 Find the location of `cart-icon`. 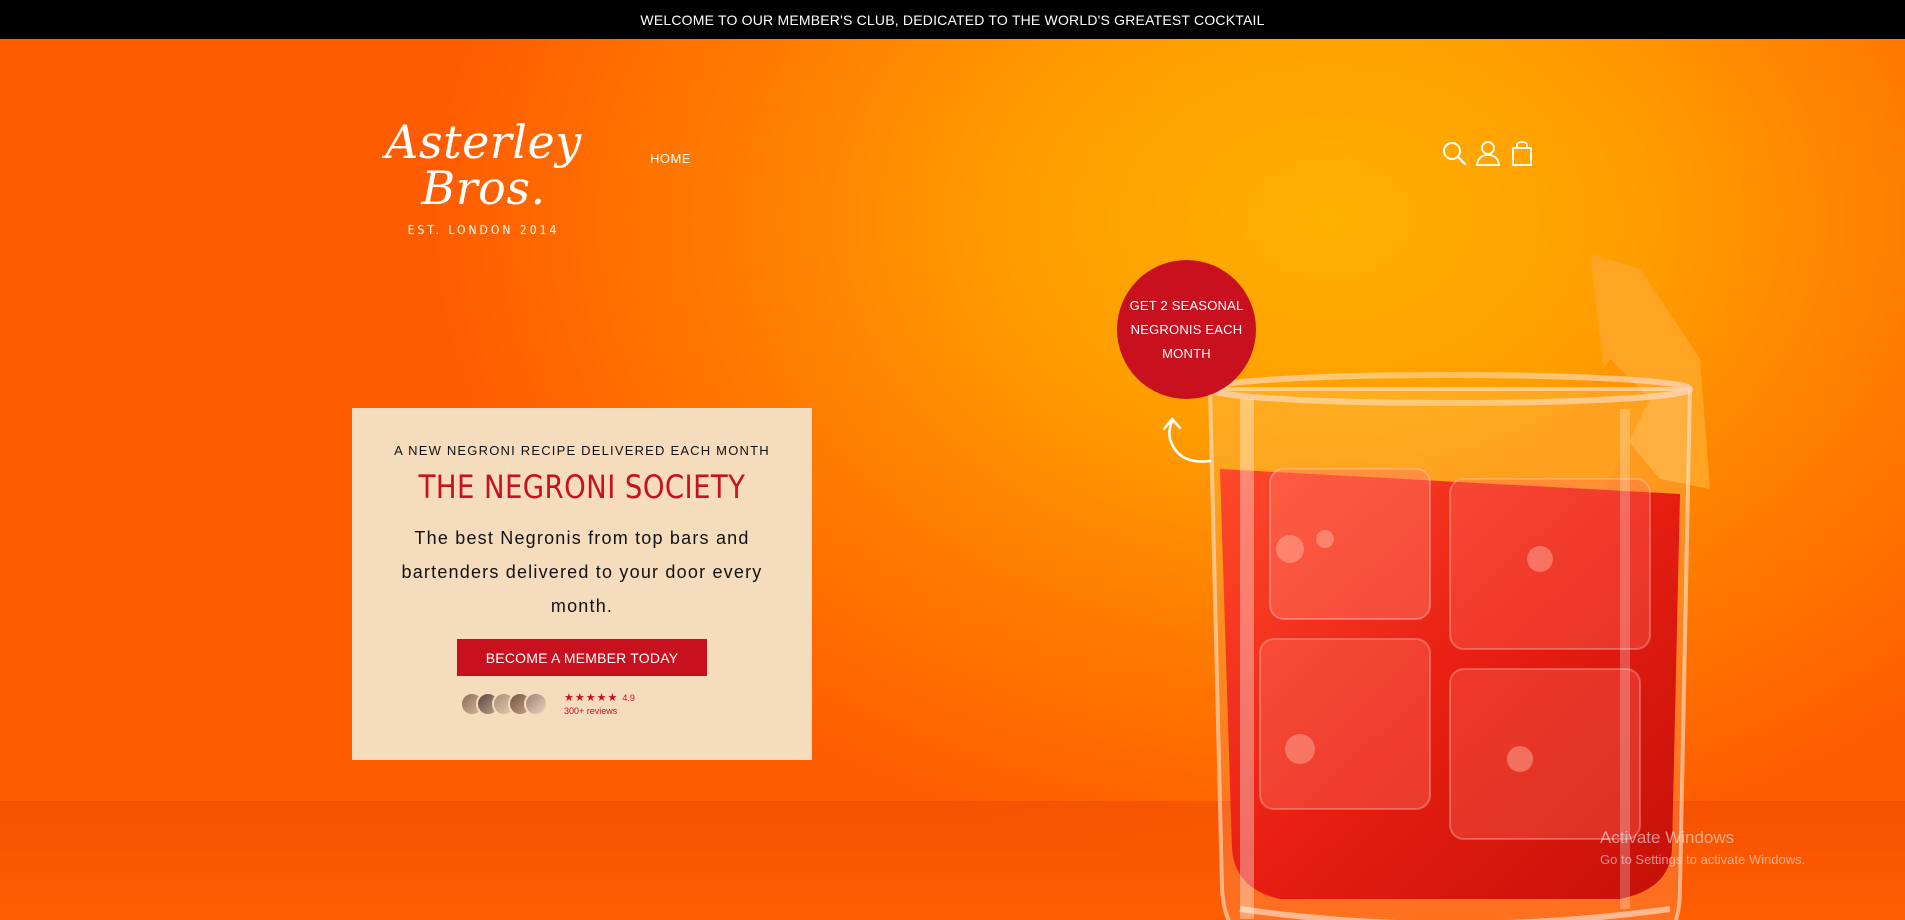

cart-icon is located at coordinates (1522, 153).